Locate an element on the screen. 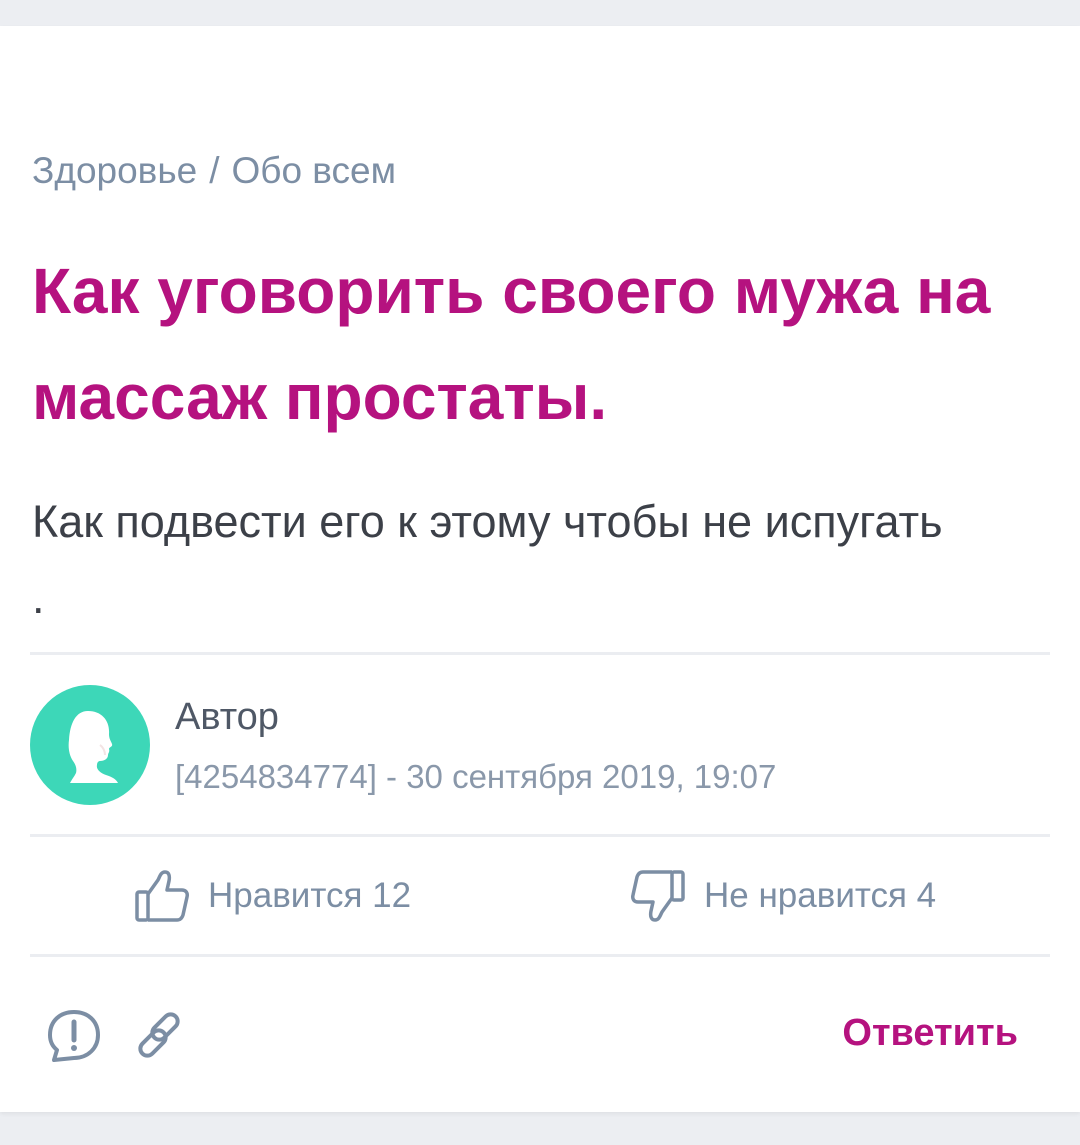 This screenshot has width=1080, height=1145. dislike-button: Не нравится 4 is located at coordinates (783, 896).